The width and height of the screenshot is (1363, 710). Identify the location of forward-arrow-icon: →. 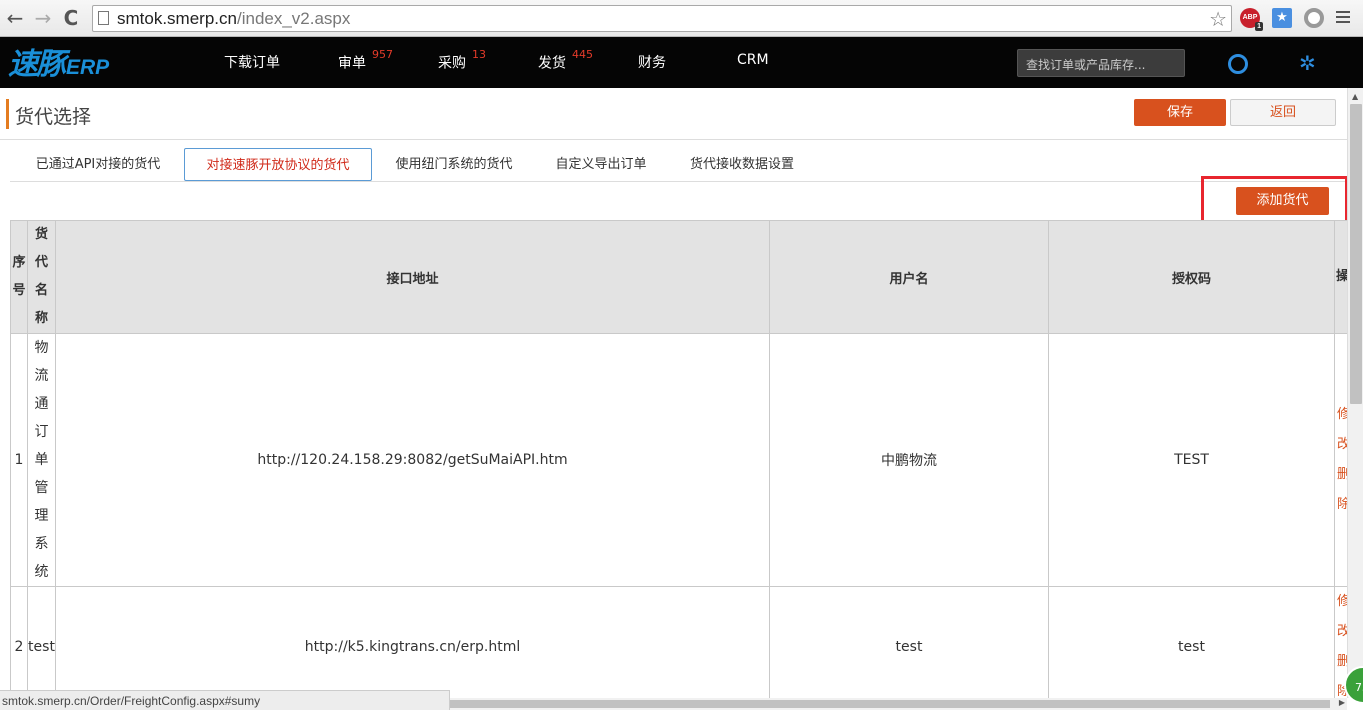
(43, 18).